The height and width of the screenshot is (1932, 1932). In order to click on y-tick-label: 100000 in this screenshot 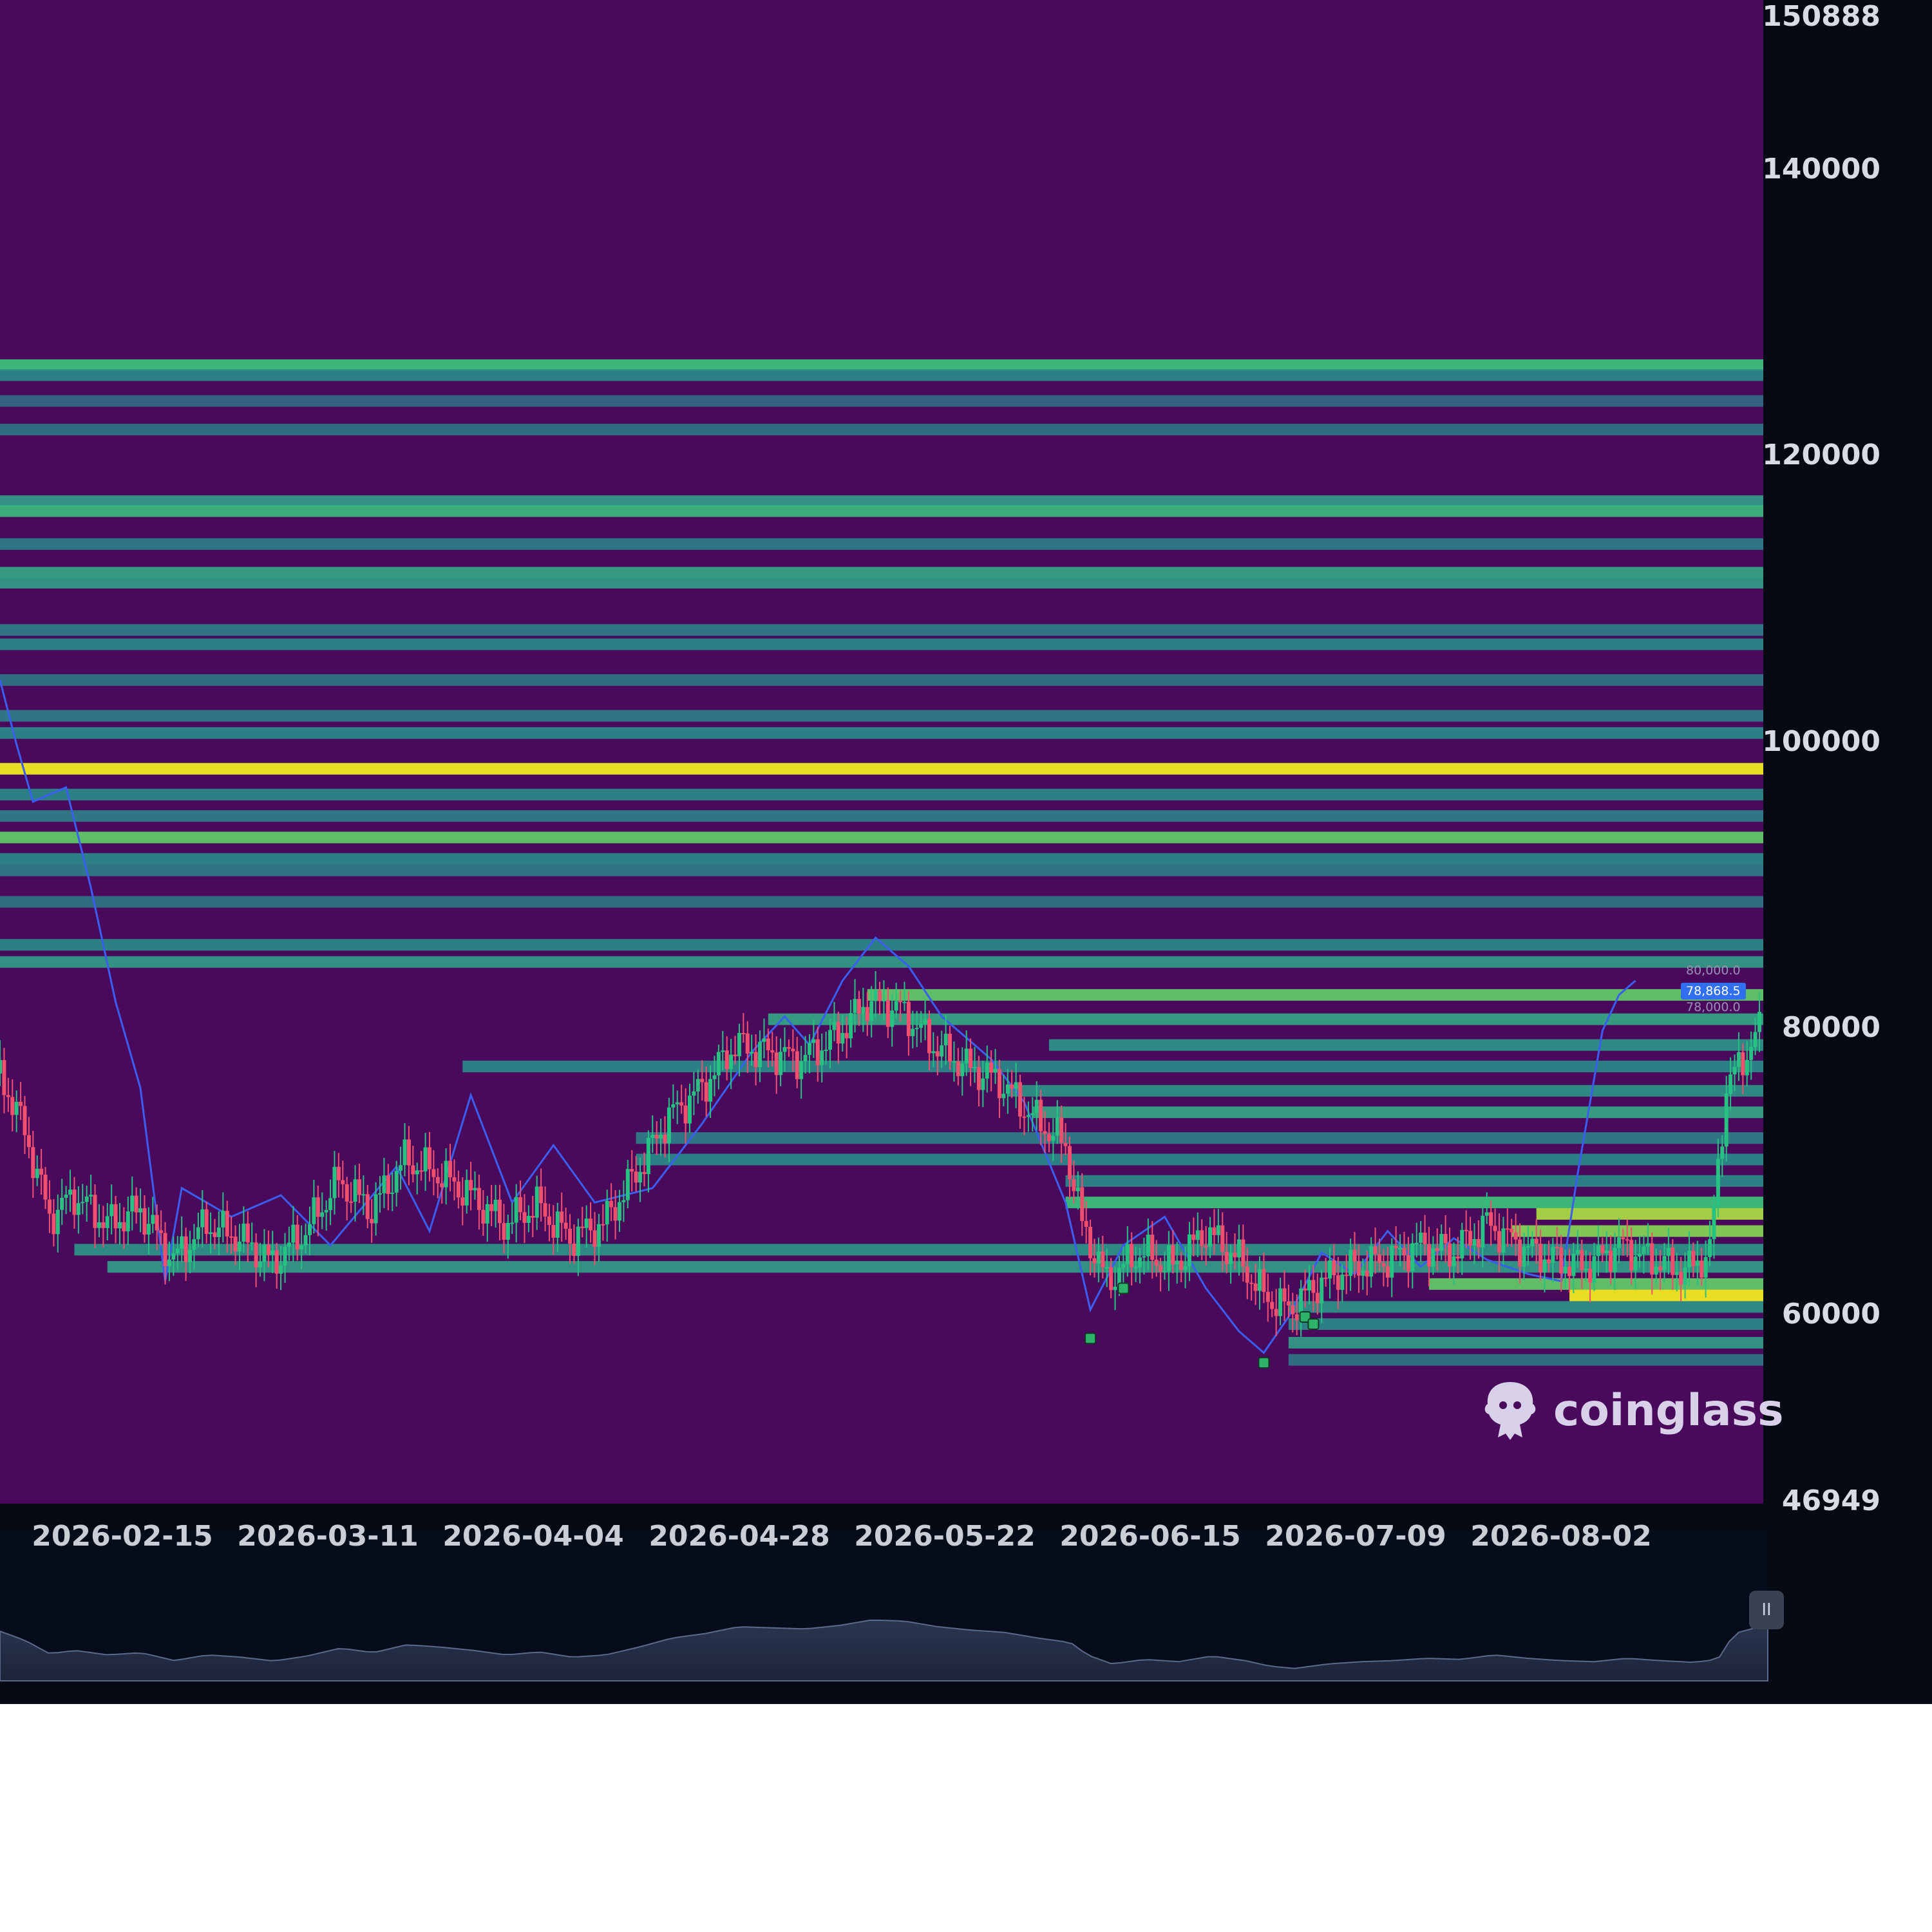, I will do `click(1821, 742)`.